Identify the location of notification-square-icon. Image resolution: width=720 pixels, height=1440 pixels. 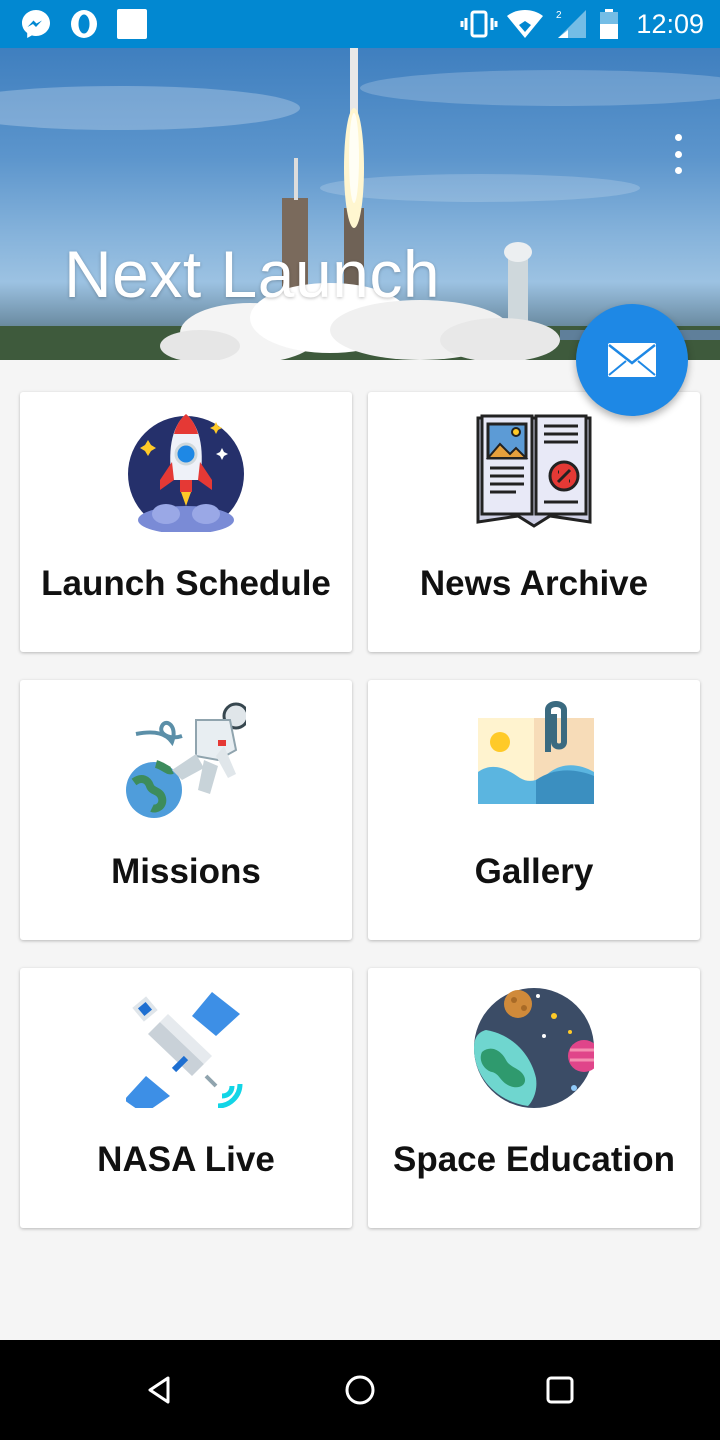
(132, 24).